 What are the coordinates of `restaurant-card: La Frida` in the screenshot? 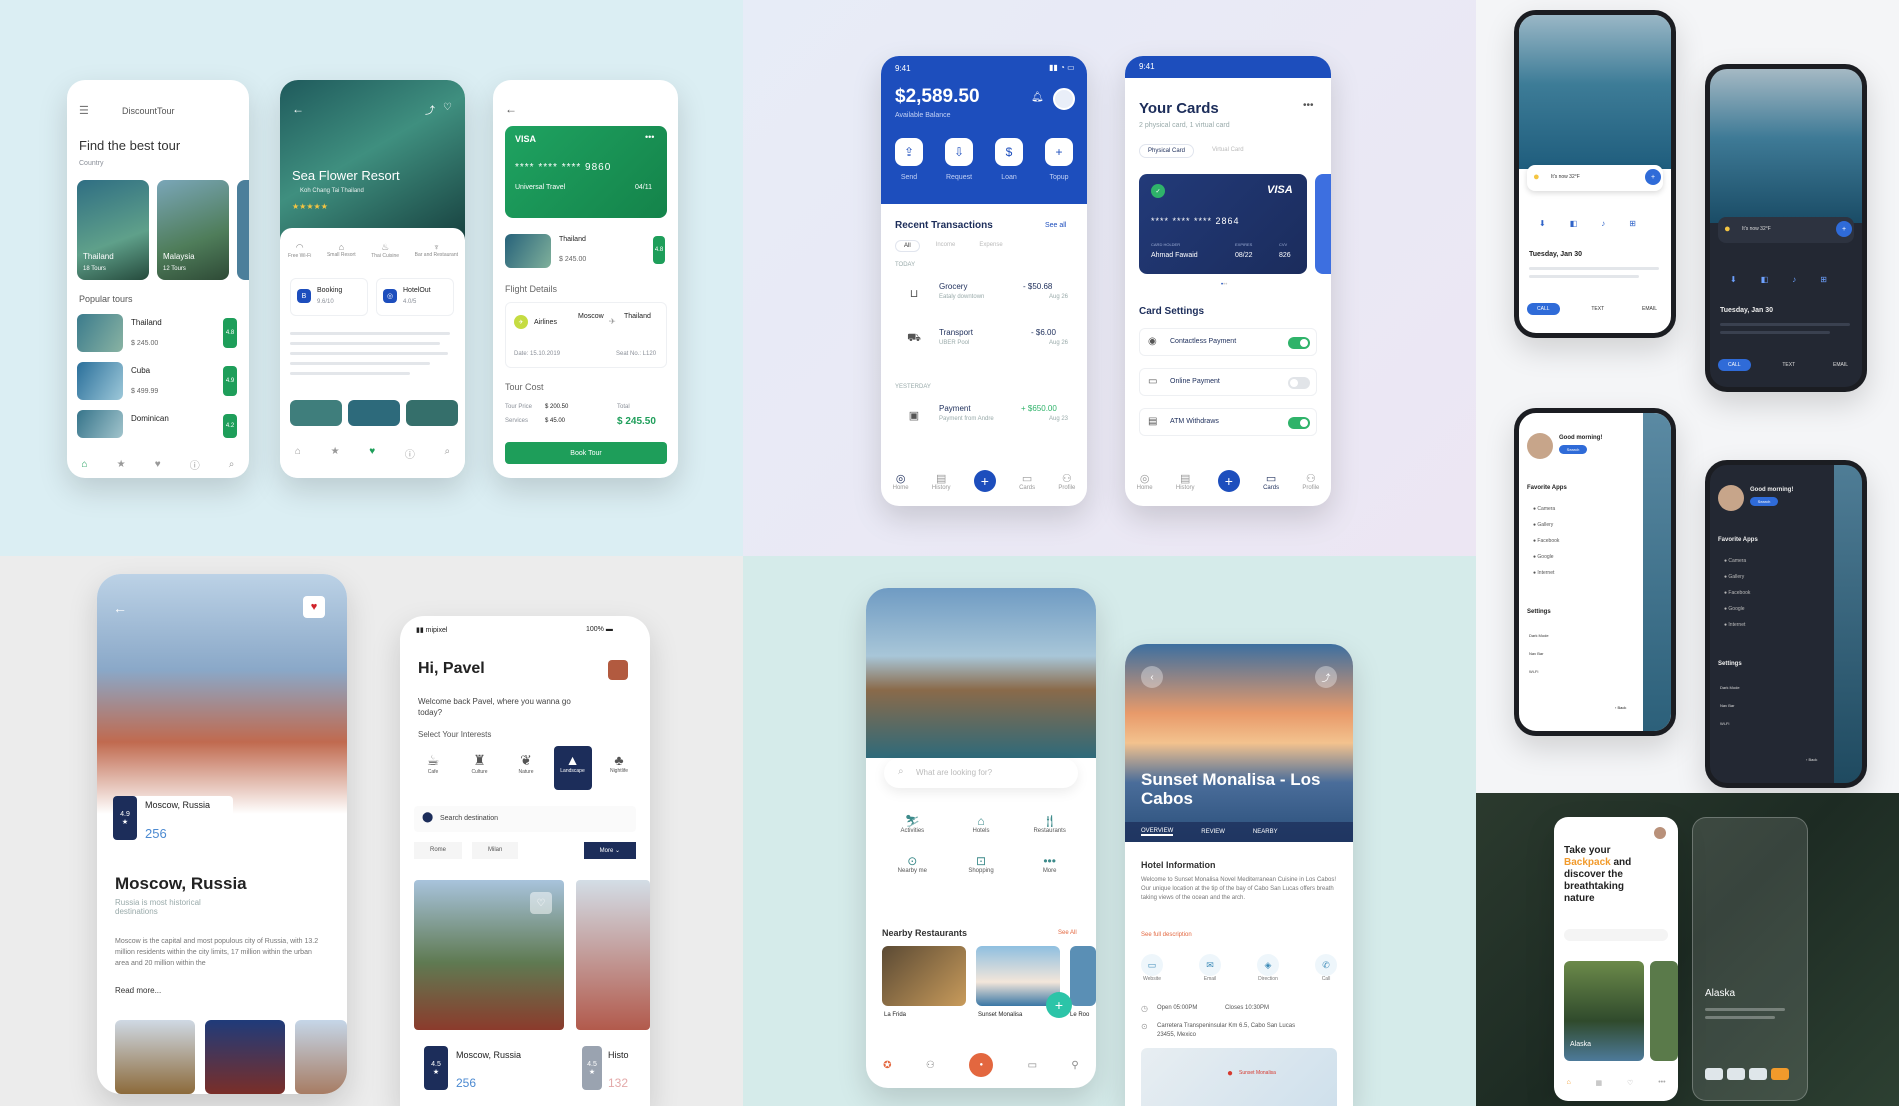 It's located at (924, 986).